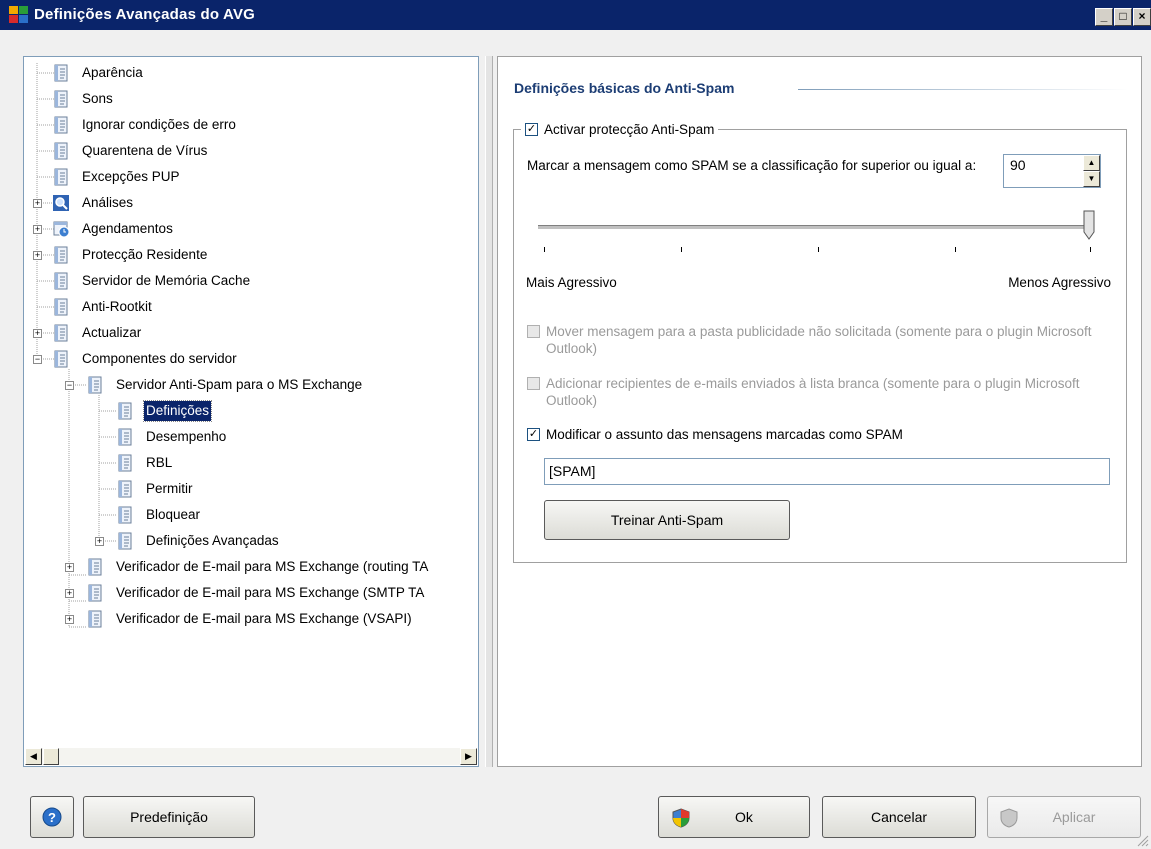 Image resolution: width=1151 pixels, height=849 pixels. I want to click on subject-prefix-input: [SPAM], so click(827, 471).